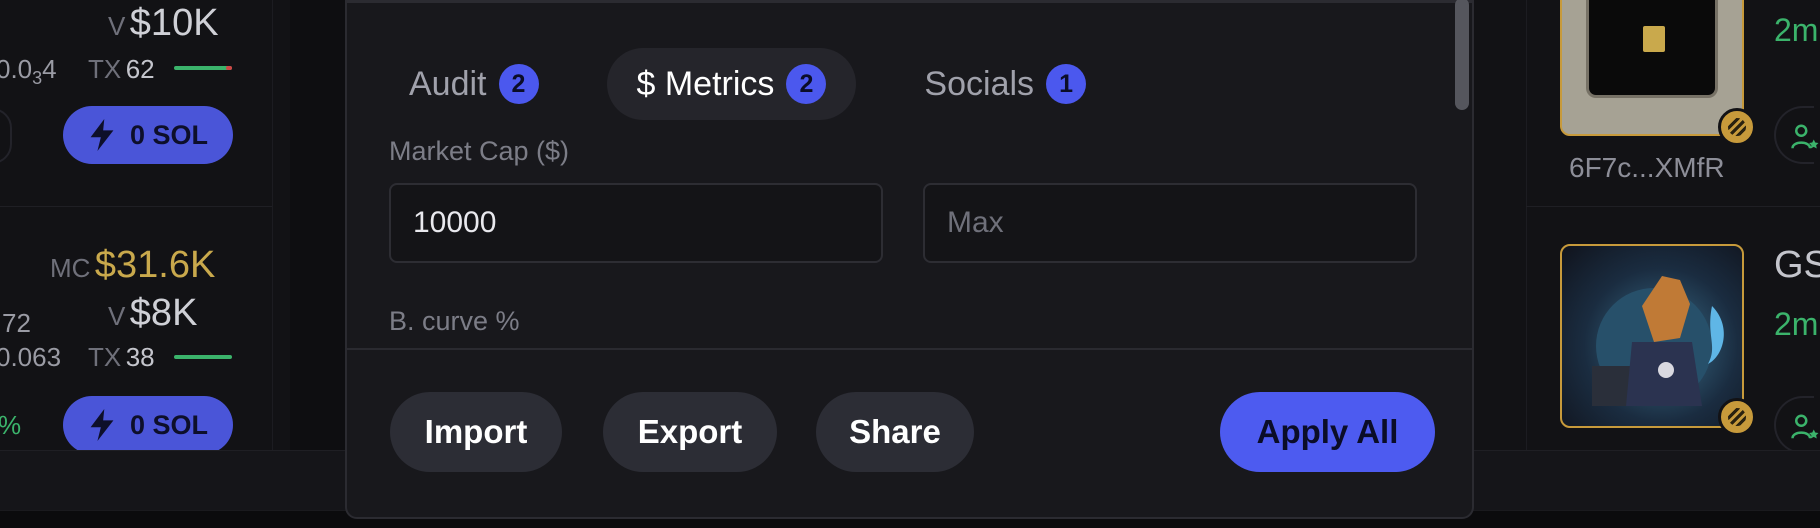  Describe the element at coordinates (909, 349) in the screenshot. I see `modal-footer-divider` at that location.